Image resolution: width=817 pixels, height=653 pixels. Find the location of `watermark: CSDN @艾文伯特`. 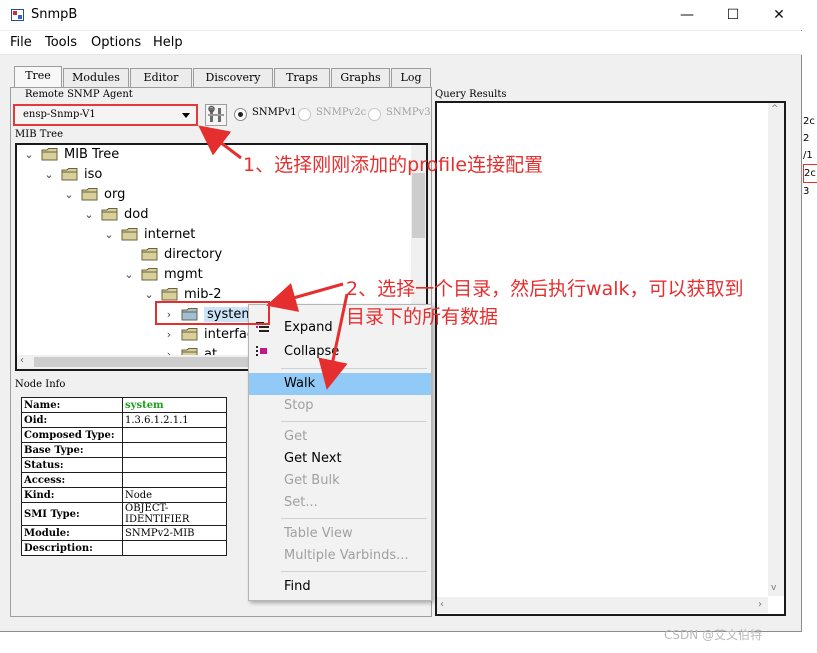

watermark: CSDN @艾文伯特 is located at coordinates (713, 635).